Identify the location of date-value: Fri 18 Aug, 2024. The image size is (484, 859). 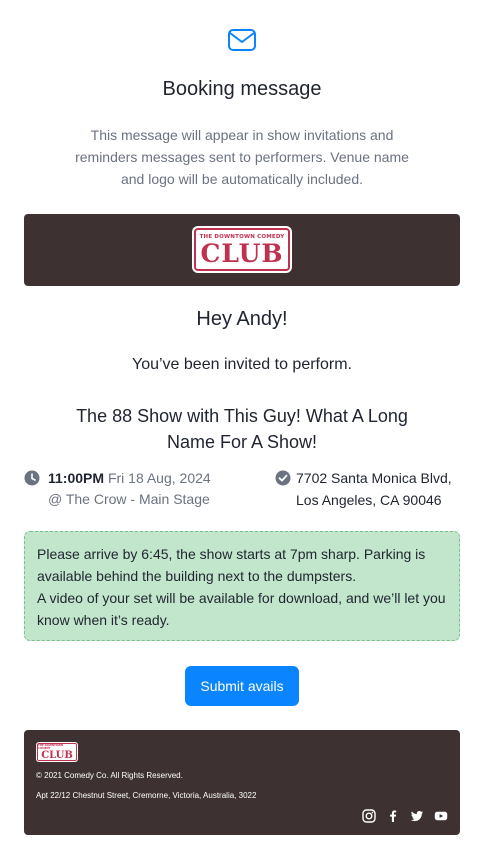
(159, 478).